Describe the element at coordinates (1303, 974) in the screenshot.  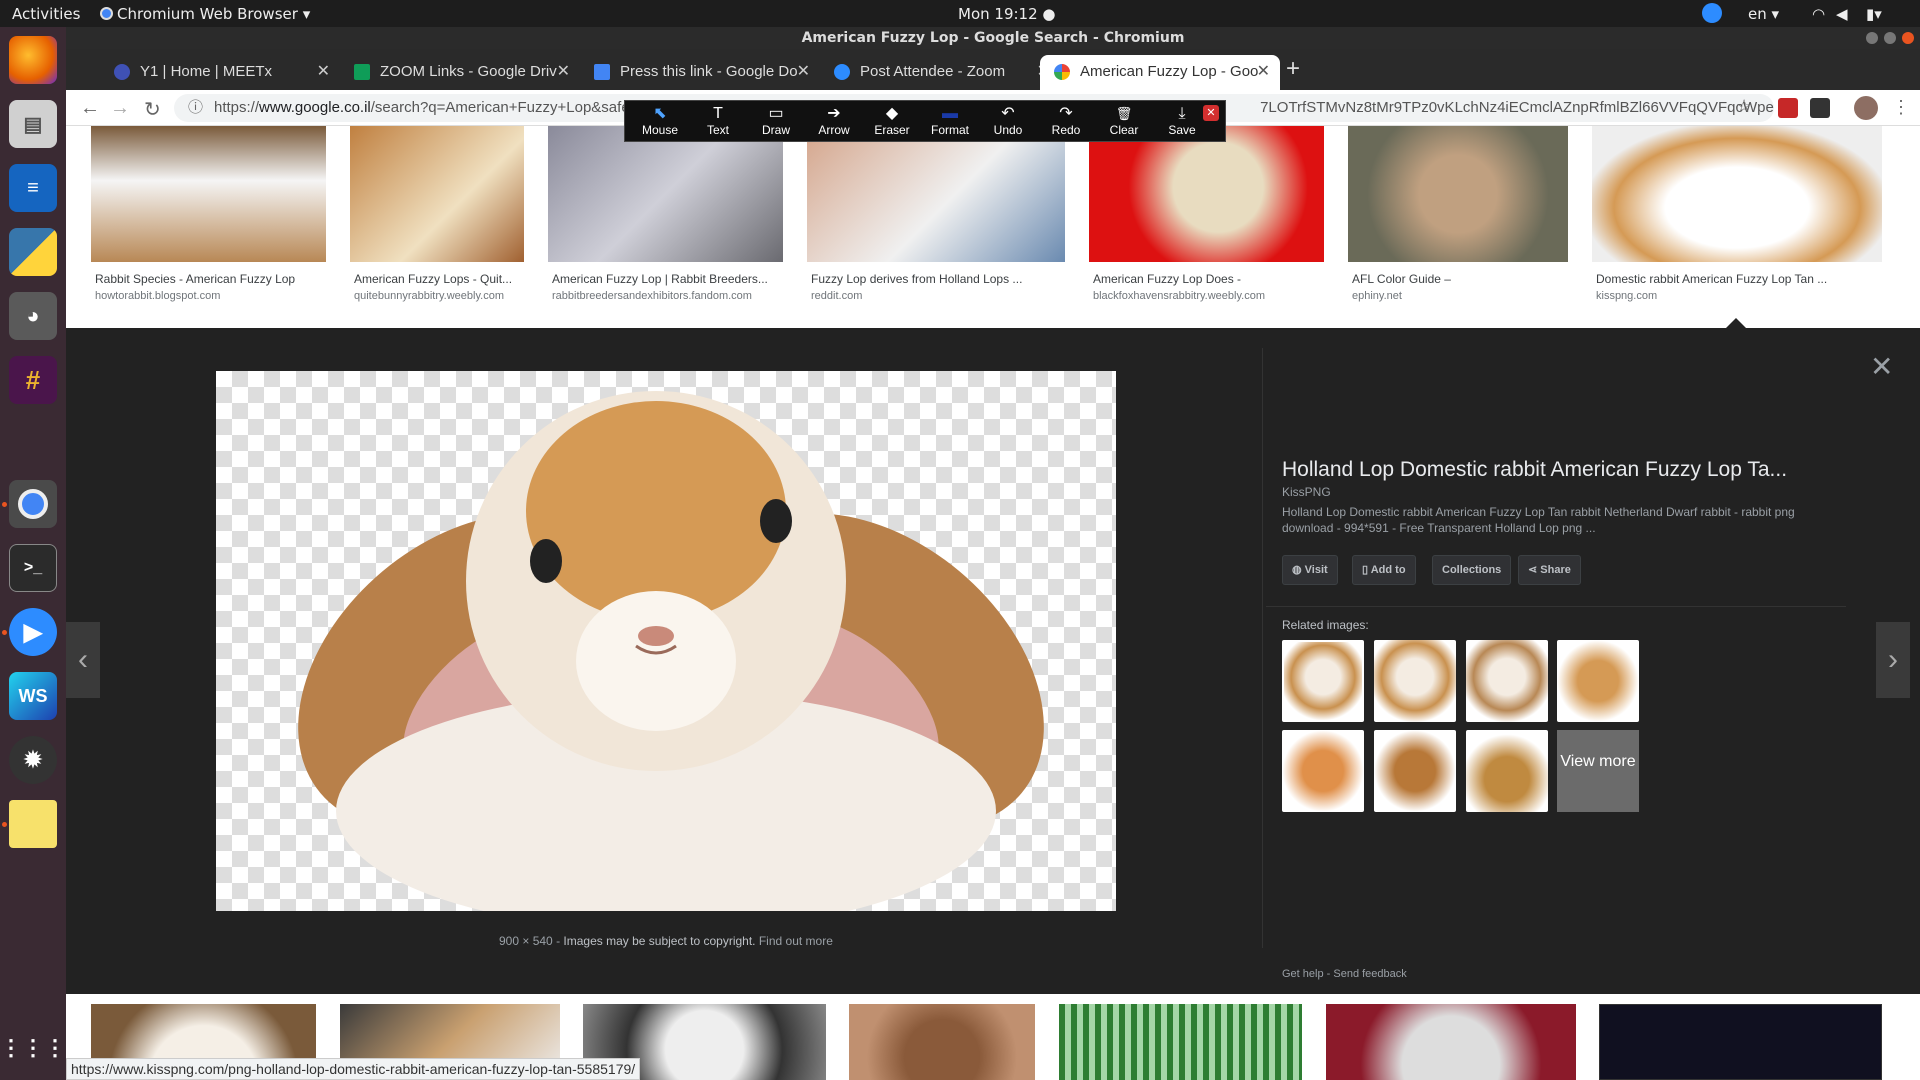
I see `get-help-link: Get help` at that location.